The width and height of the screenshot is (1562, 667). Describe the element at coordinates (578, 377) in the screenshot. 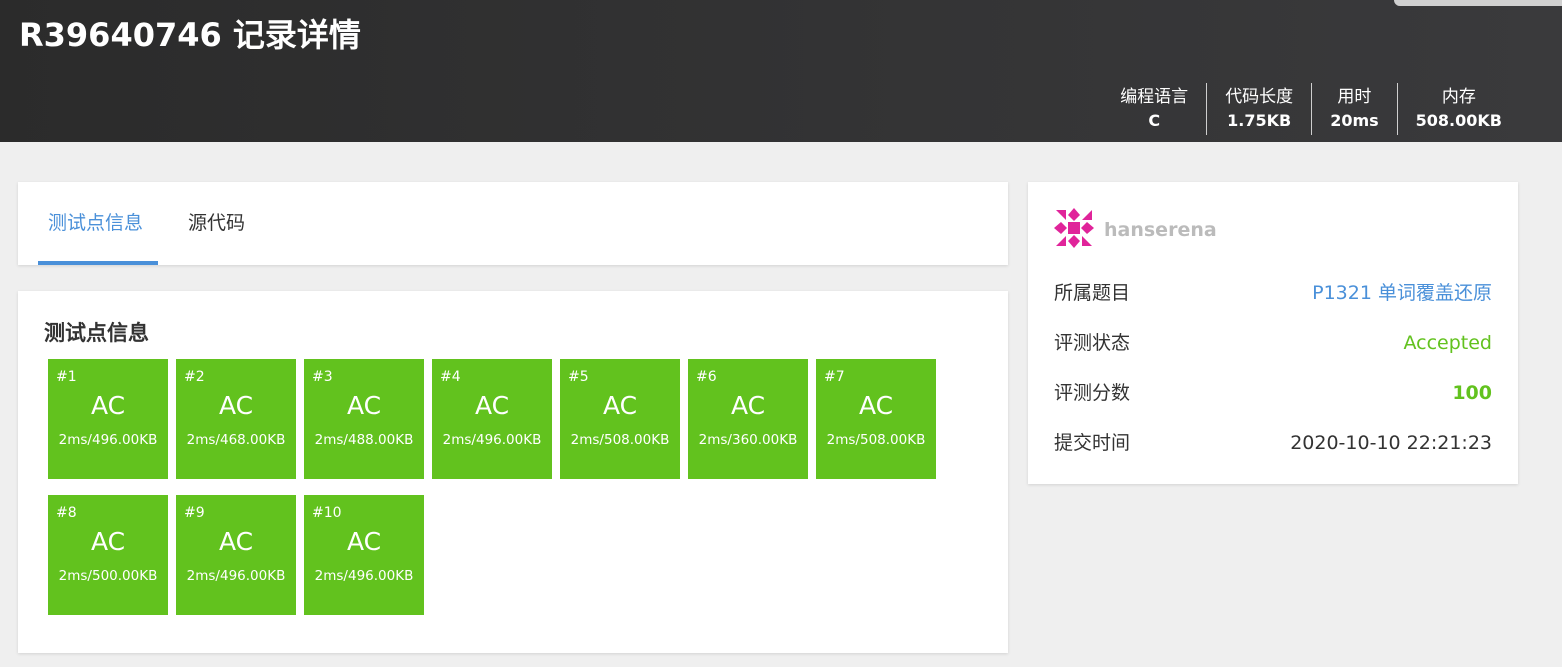

I see `test-case-number: #5` at that location.